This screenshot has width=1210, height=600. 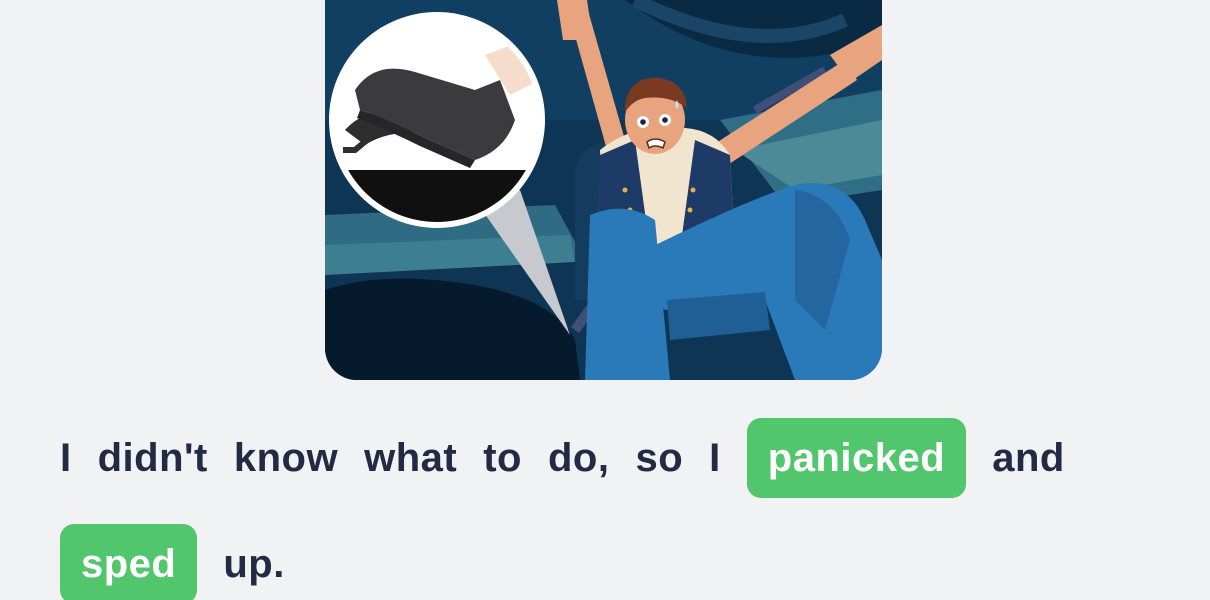 I want to click on word: so, so click(x=659, y=457).